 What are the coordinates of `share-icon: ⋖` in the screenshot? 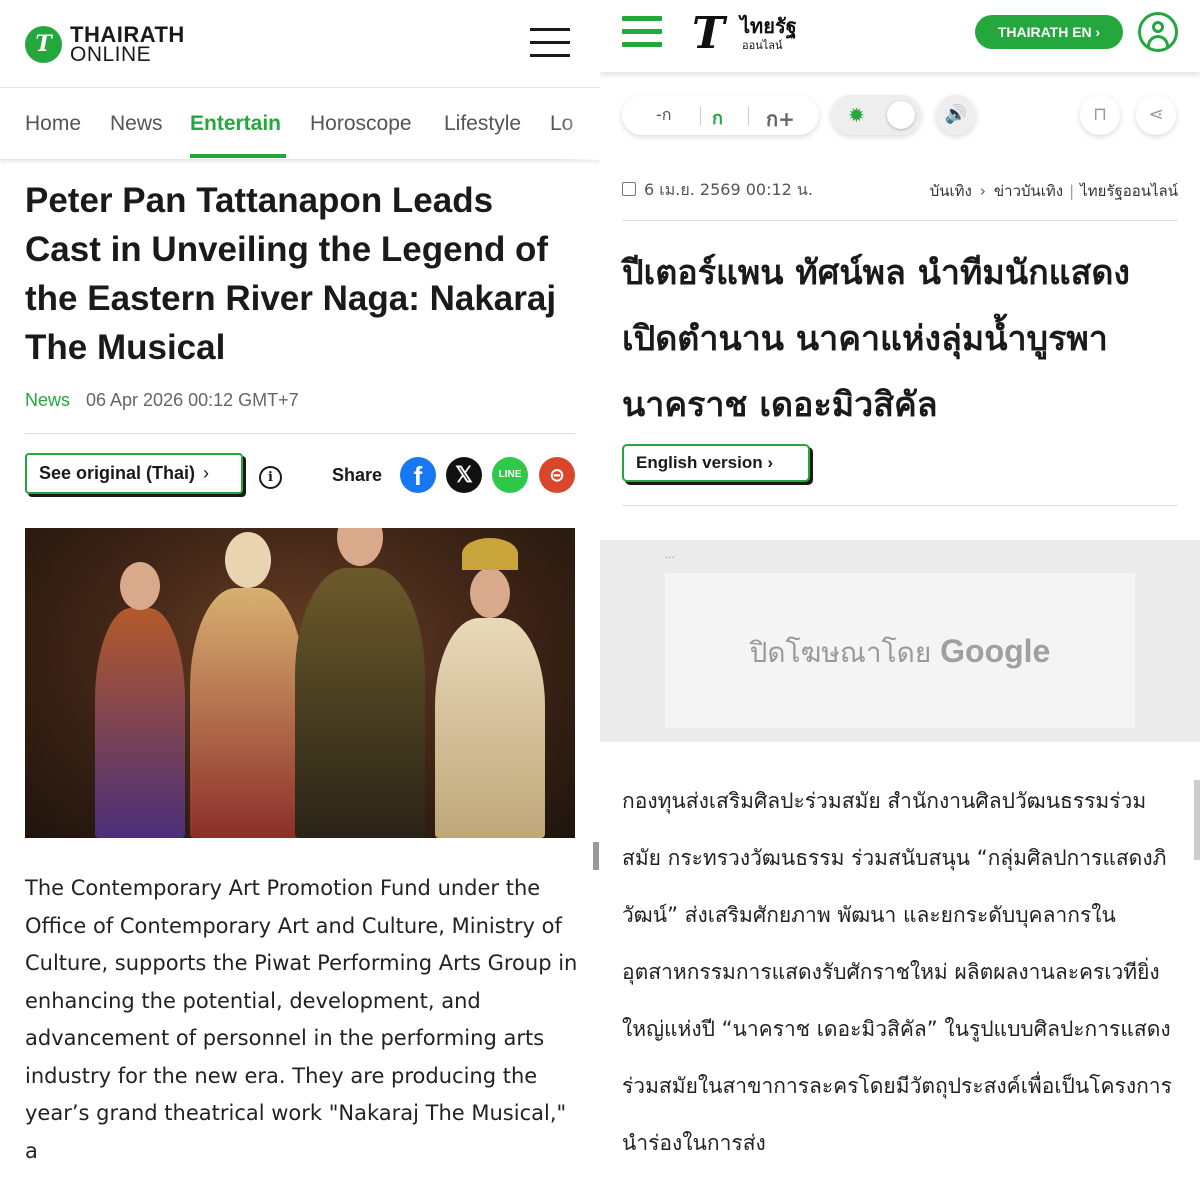 It's located at (1156, 115).